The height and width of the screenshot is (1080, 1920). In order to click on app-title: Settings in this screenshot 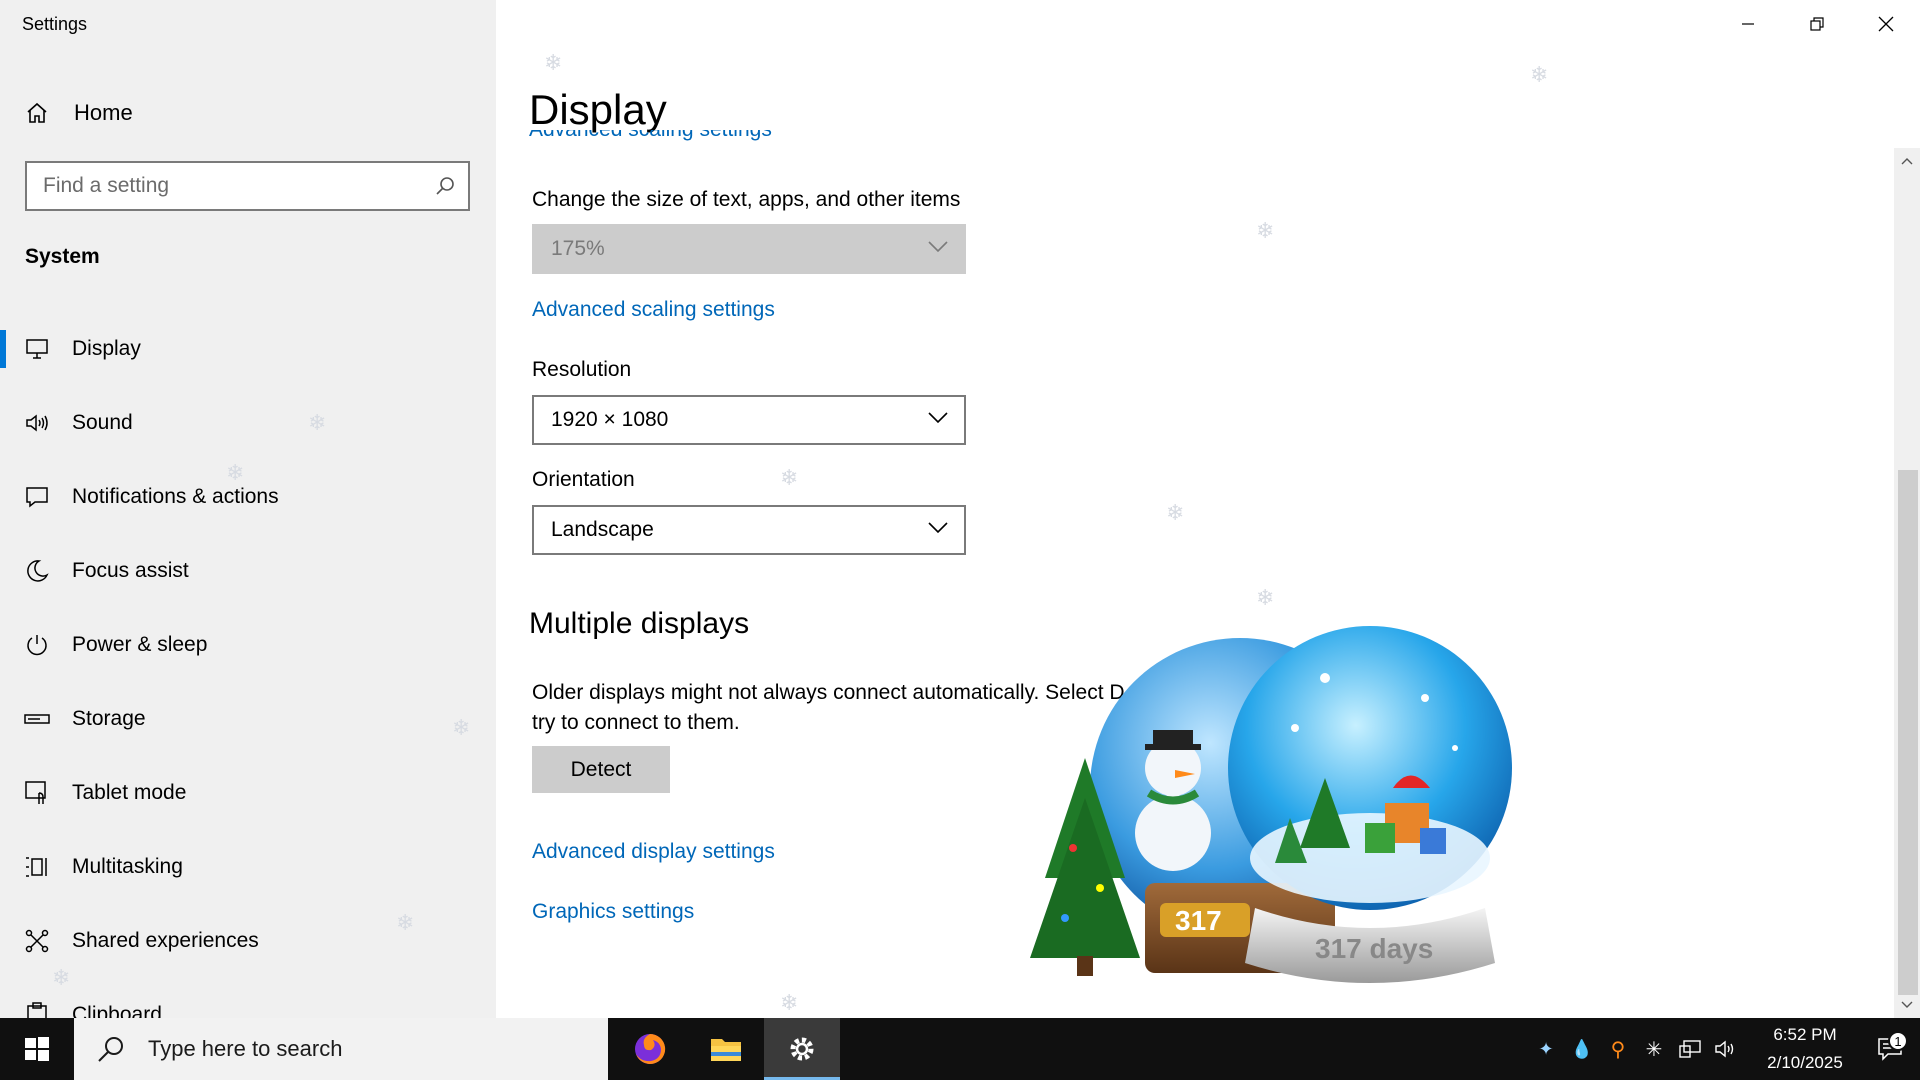, I will do `click(55, 24)`.